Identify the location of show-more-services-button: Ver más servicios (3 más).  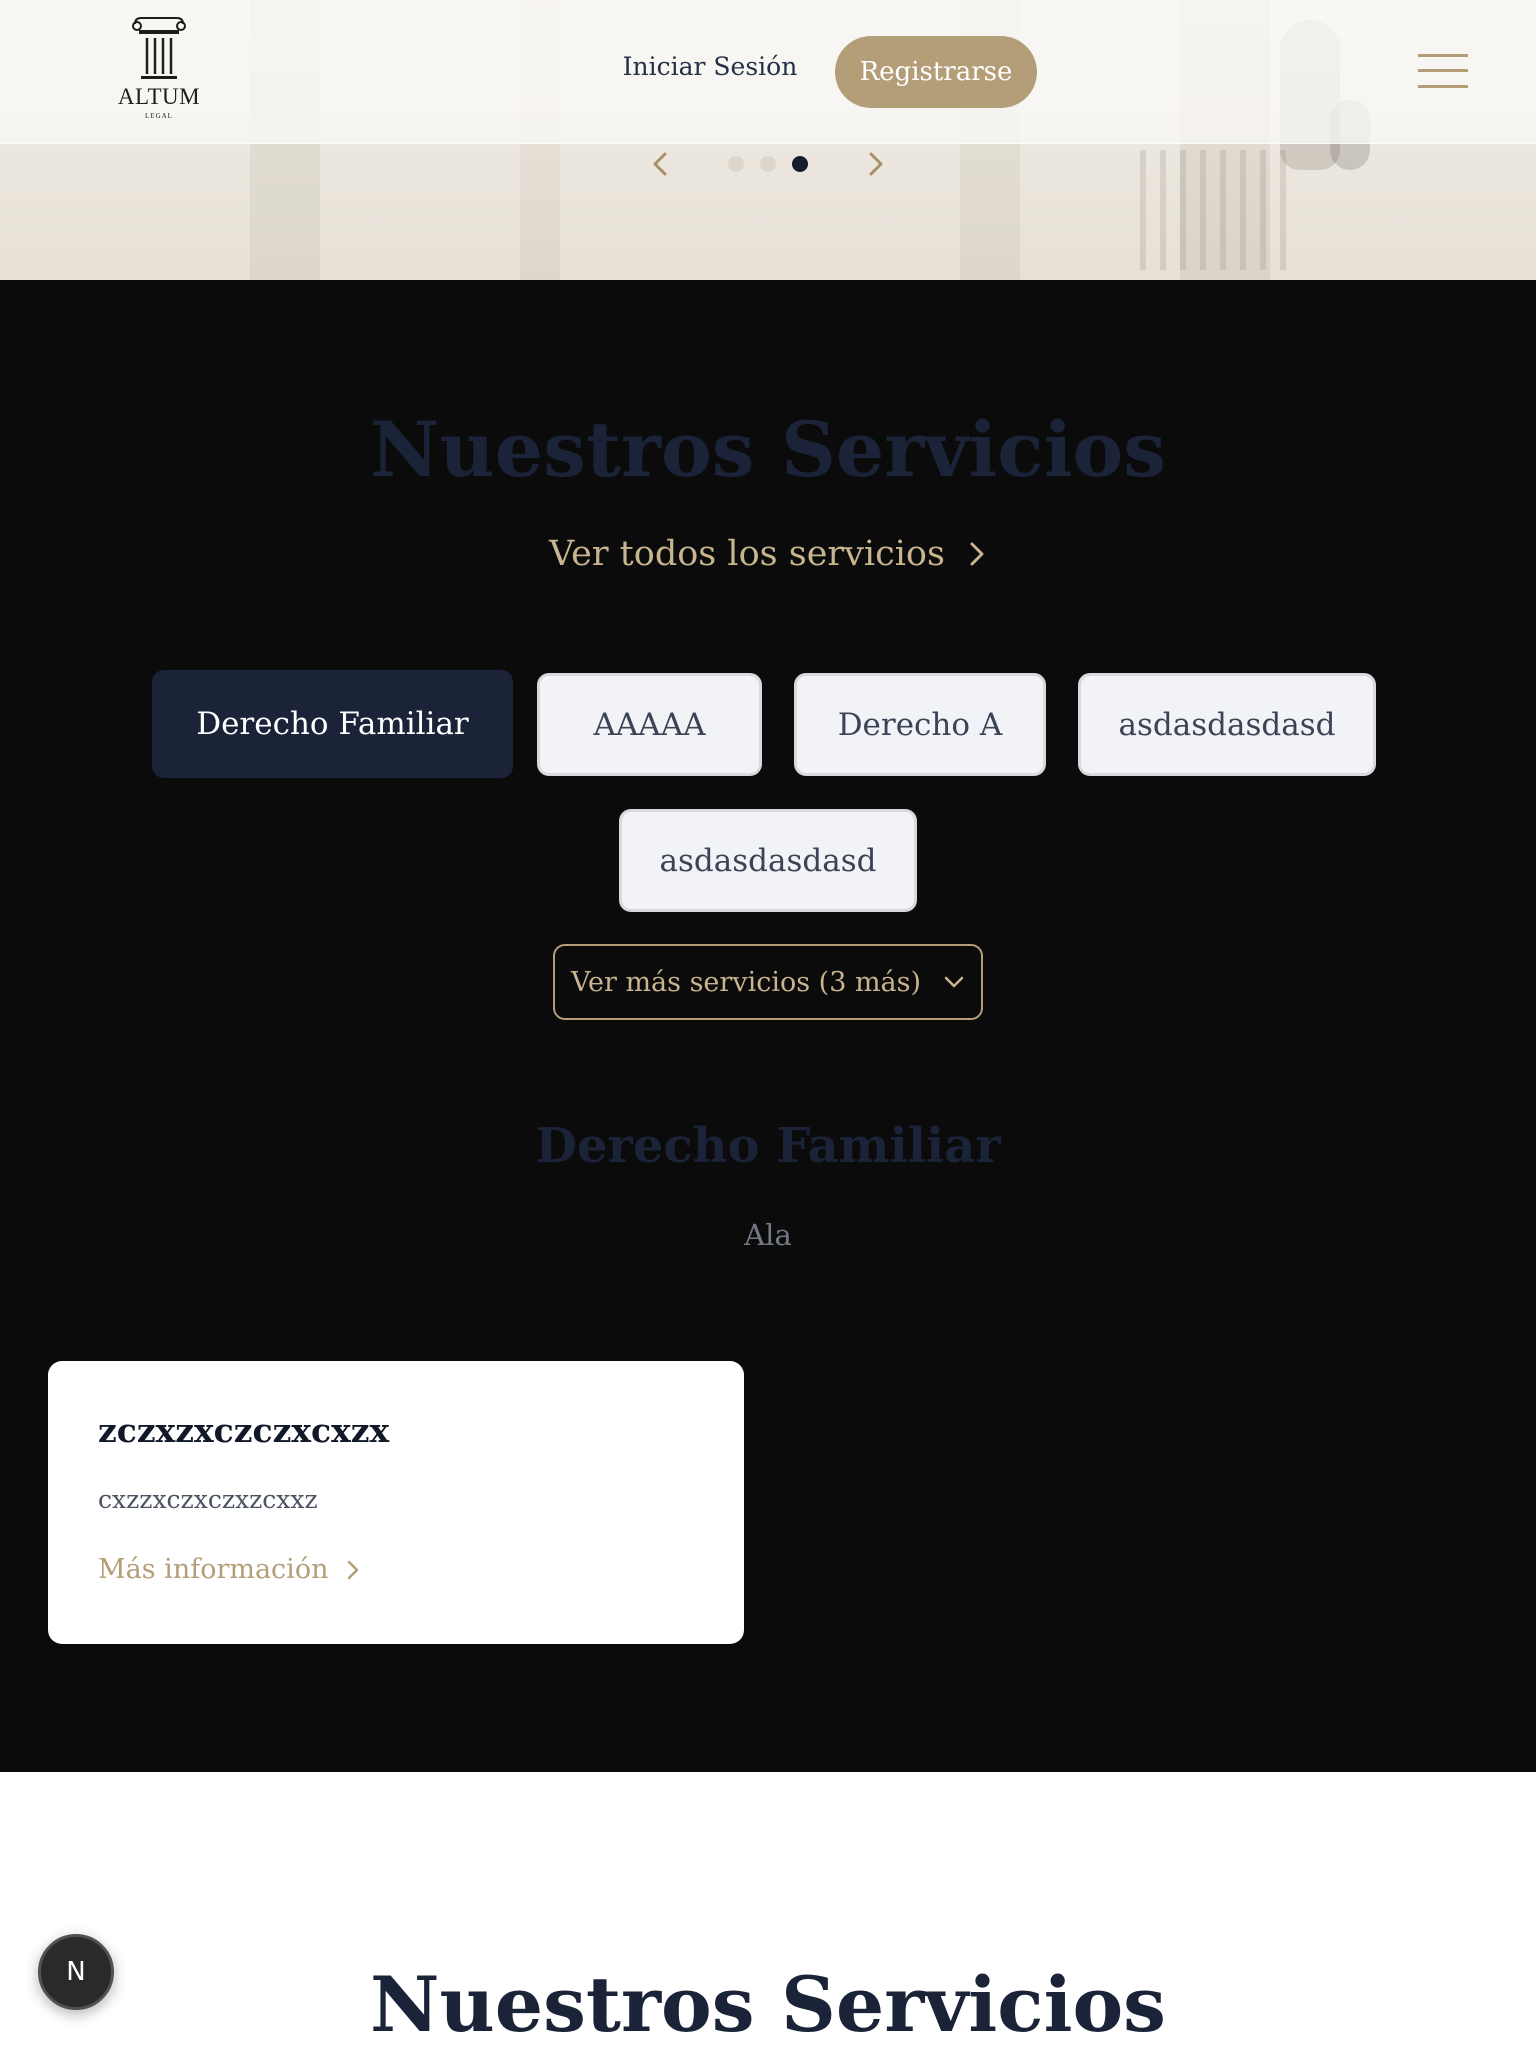
(768, 982).